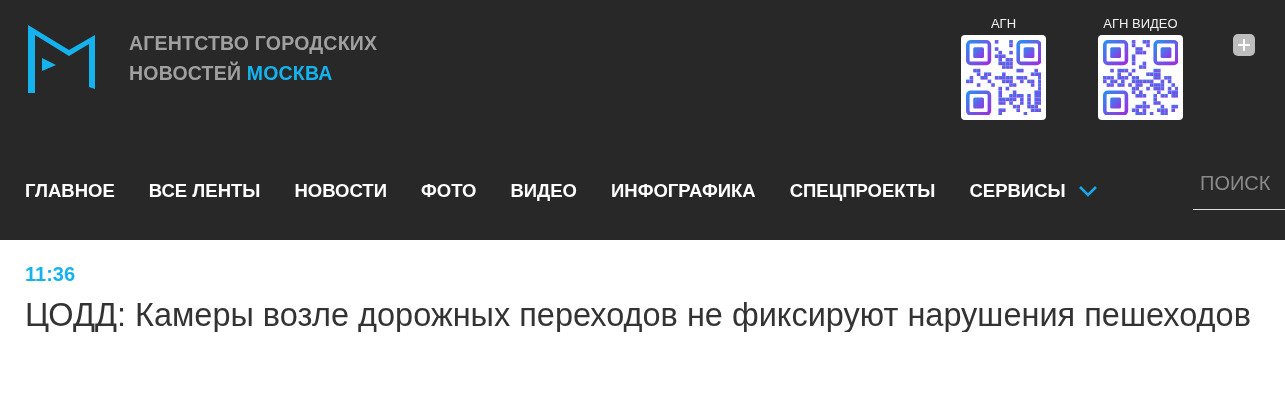 Image resolution: width=1285 pixels, height=406 pixels. Describe the element at coordinates (543, 191) in the screenshot. I see `nav-link: ВИДЕО` at that location.